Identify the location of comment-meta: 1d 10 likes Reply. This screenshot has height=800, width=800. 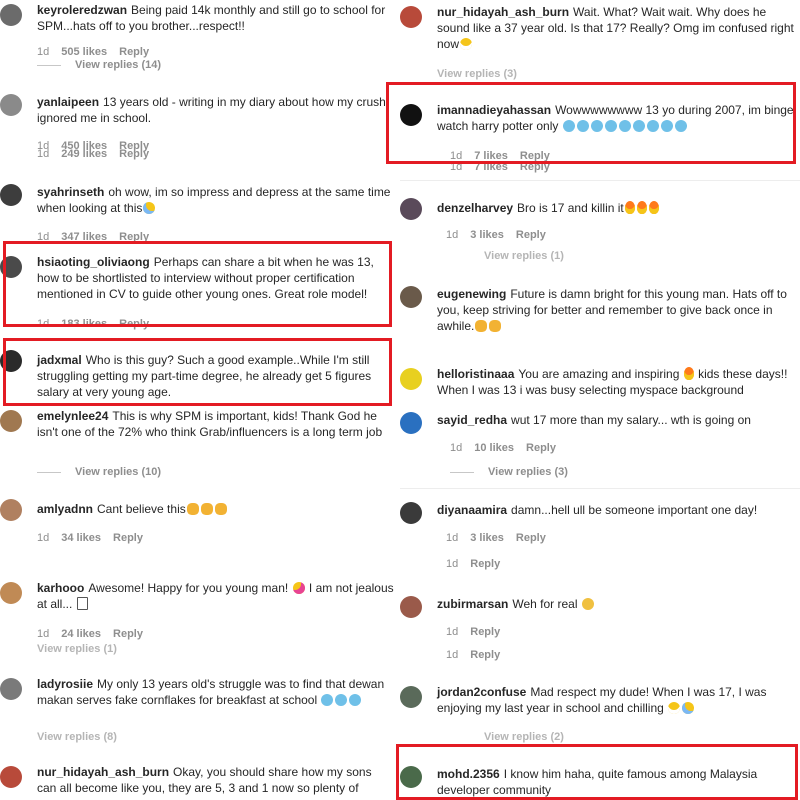
(509, 448).